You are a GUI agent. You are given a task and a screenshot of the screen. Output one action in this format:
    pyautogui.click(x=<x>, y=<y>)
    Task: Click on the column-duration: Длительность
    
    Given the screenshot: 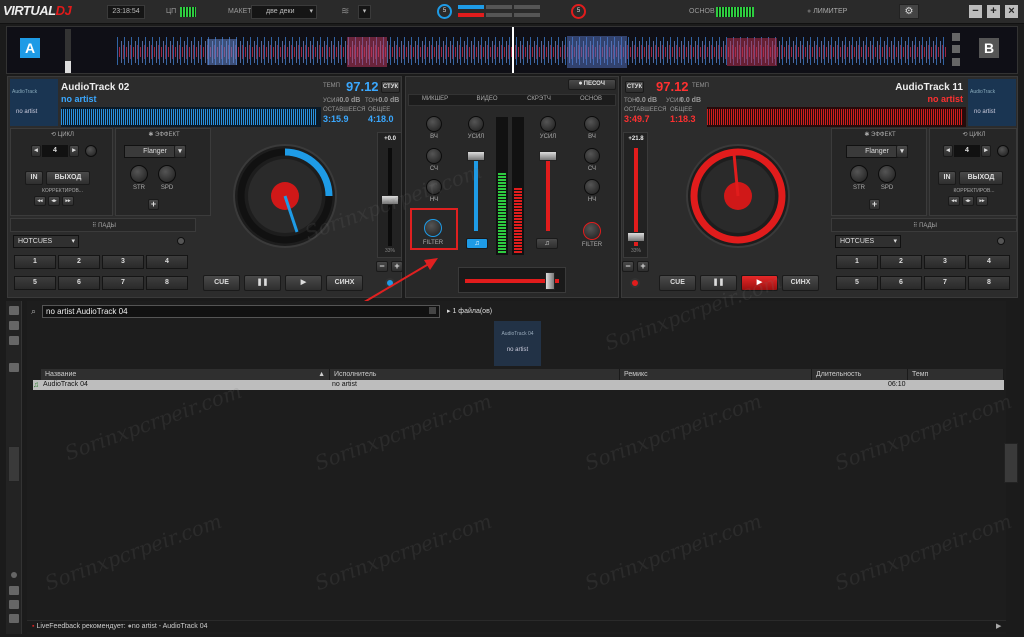 What is the action you would take?
    pyautogui.click(x=860, y=374)
    